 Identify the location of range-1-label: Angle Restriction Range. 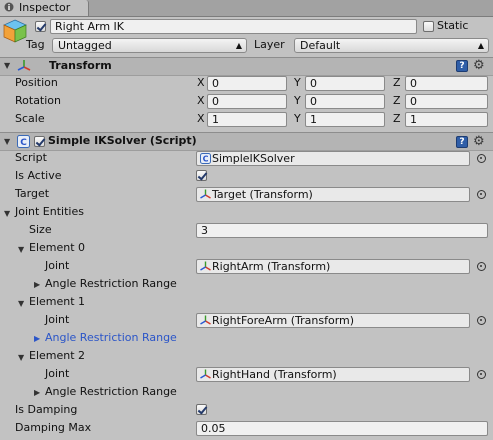
(111, 338).